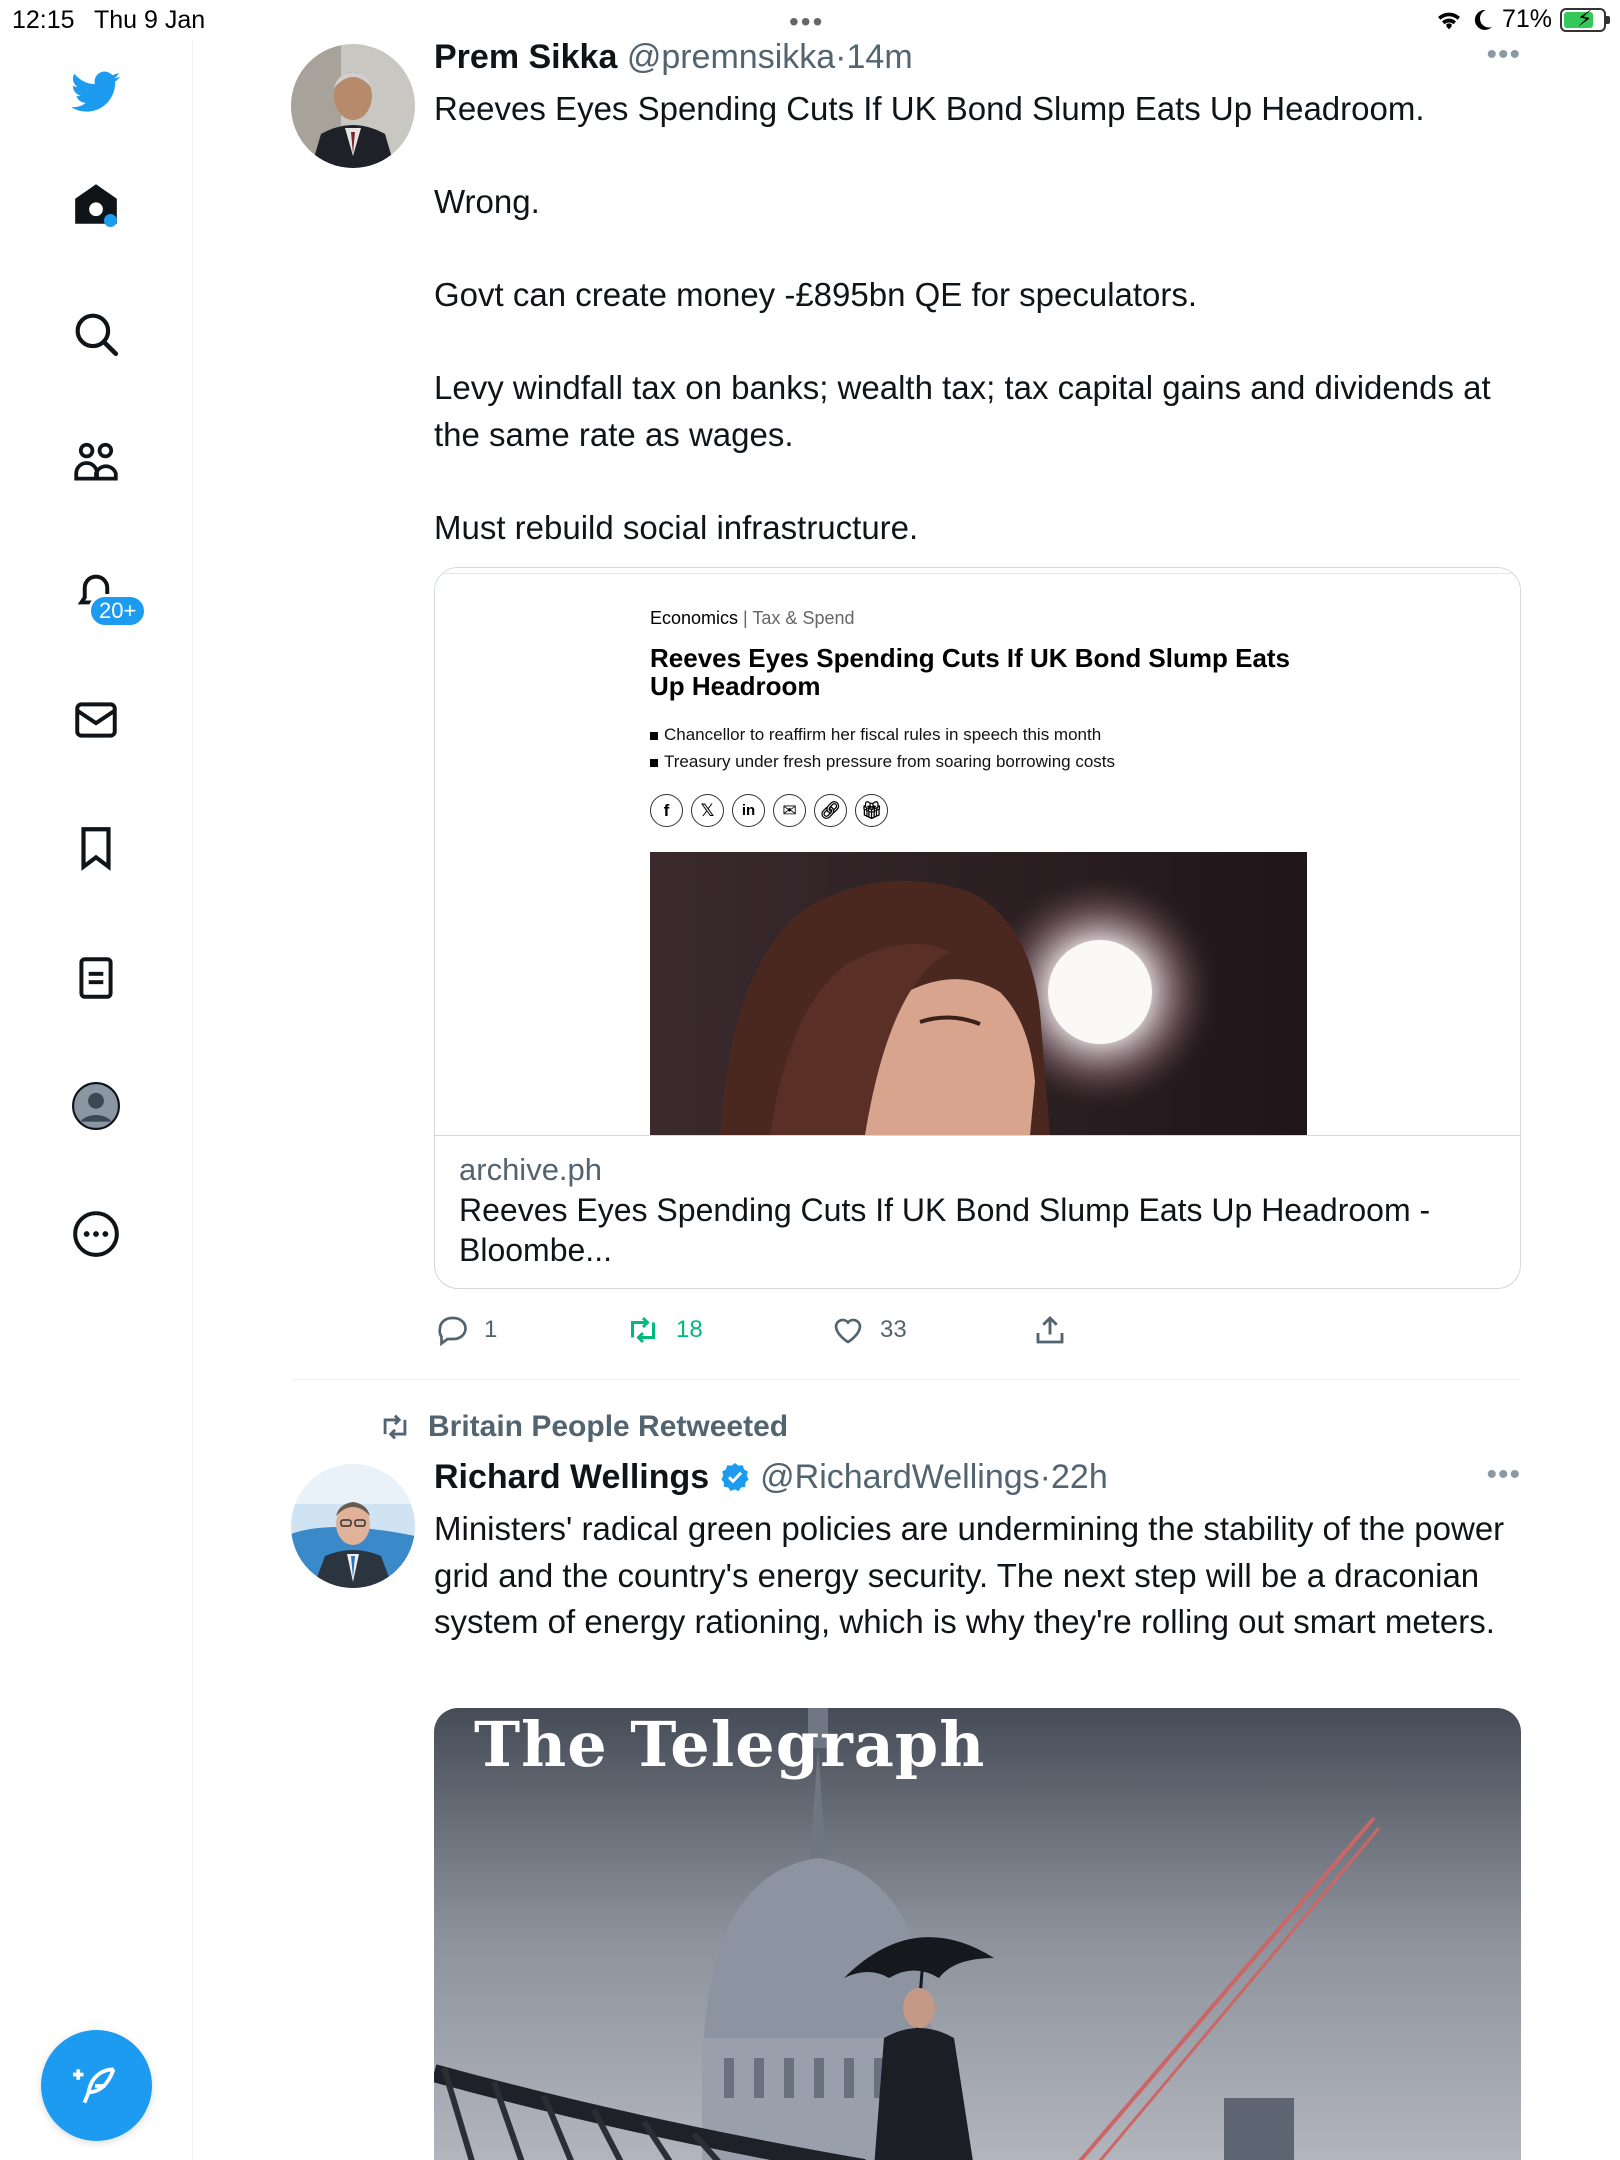  I want to click on compose-feather-icon, so click(93, 2084).